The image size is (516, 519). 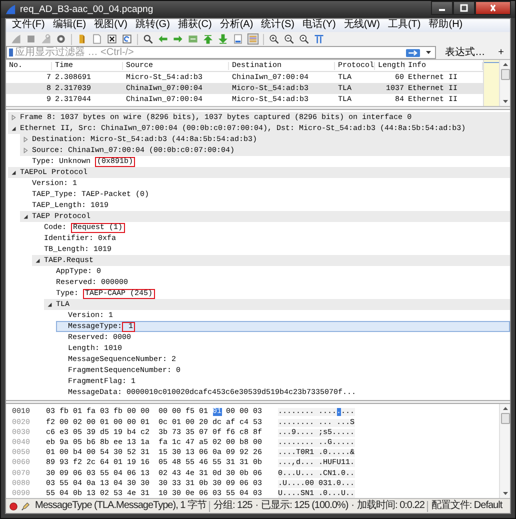 I want to click on resize-columns-icon, so click(x=319, y=39).